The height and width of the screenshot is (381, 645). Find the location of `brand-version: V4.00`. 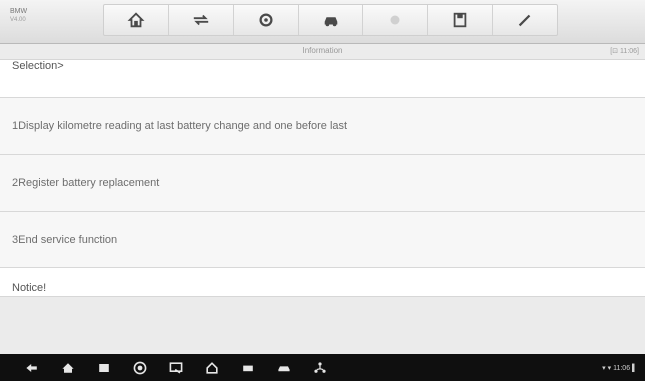

brand-version: V4.00 is located at coordinates (18, 20).